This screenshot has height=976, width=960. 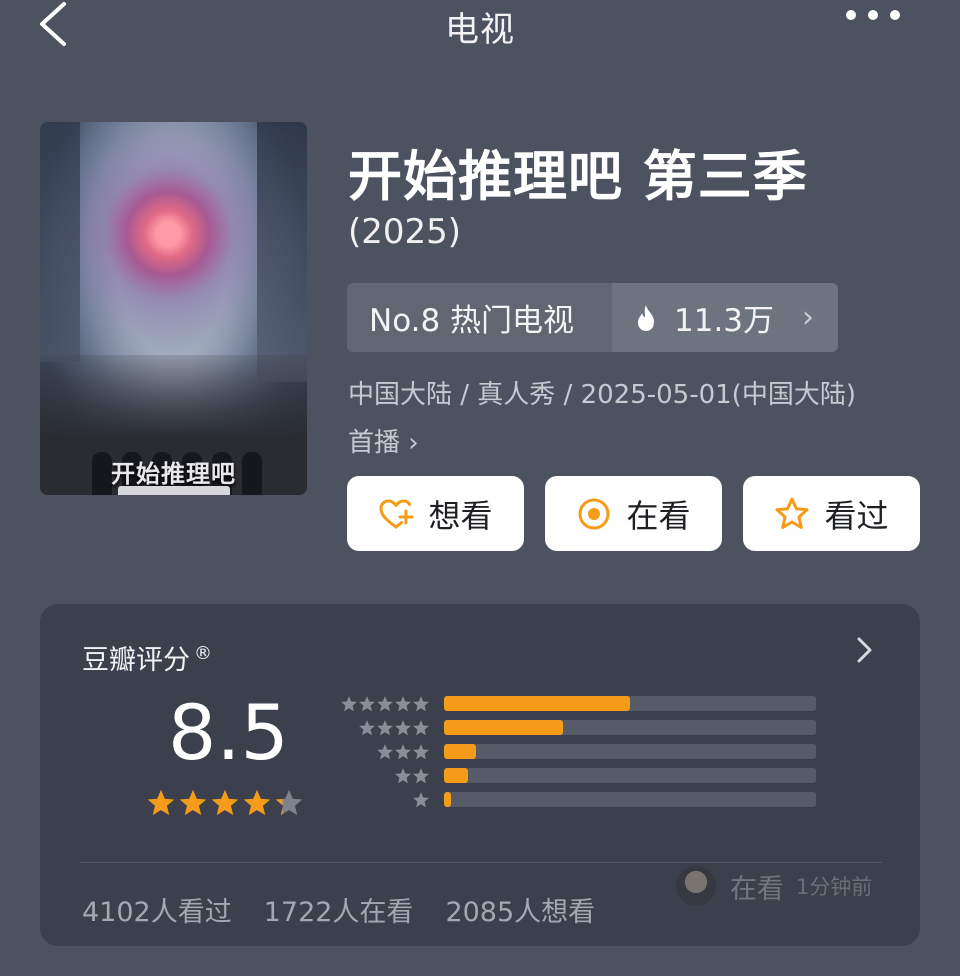 What do you see at coordinates (173, 308) in the screenshot?
I see `show-poster: 开始推理吧` at bounding box center [173, 308].